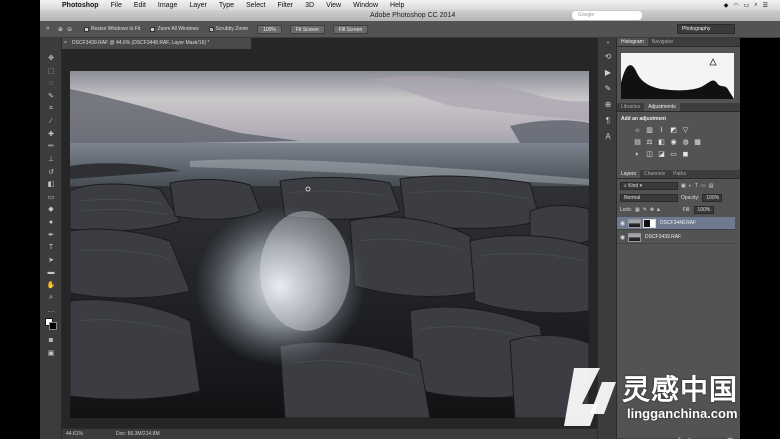  What do you see at coordinates (51, 222) in the screenshot?
I see `dodge-tool-icon: ●` at bounding box center [51, 222].